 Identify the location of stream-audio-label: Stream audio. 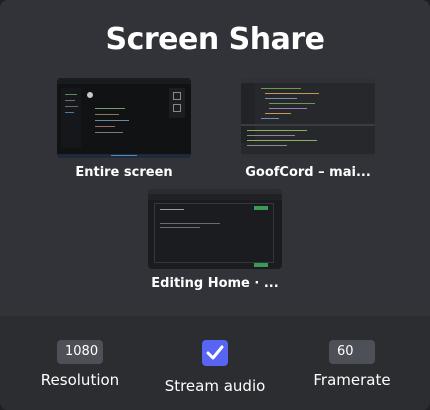
(215, 386).